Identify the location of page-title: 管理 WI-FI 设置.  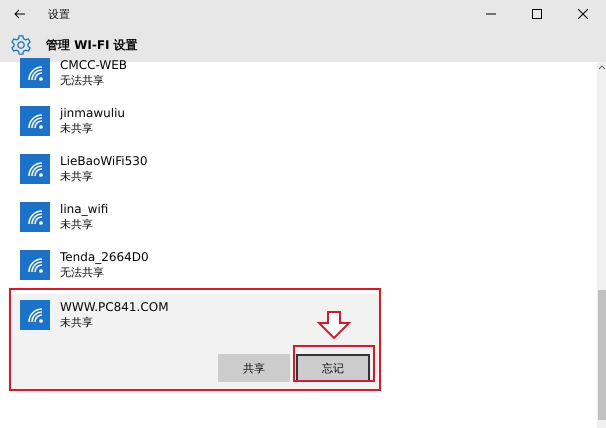
(92, 45).